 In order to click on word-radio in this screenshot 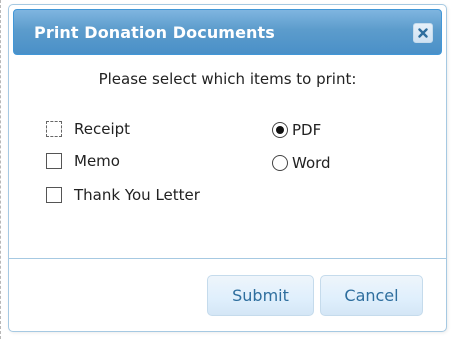, I will do `click(280, 163)`.